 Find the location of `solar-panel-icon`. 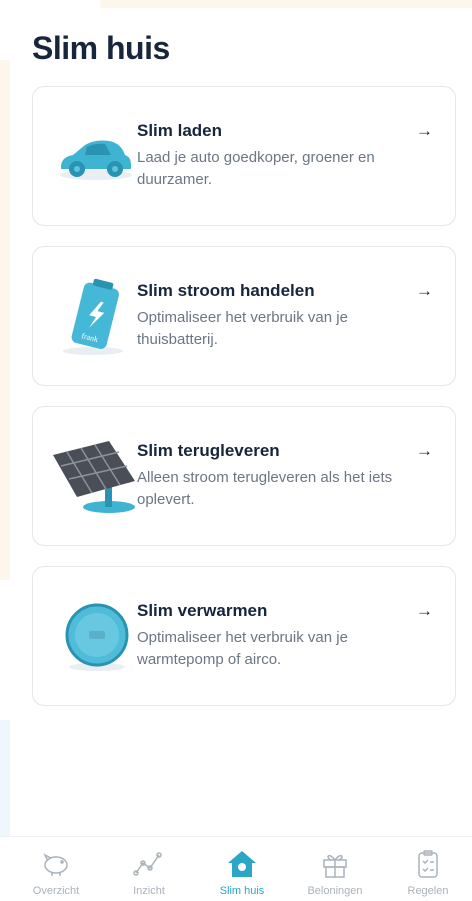

solar-panel-icon is located at coordinates (92, 477).